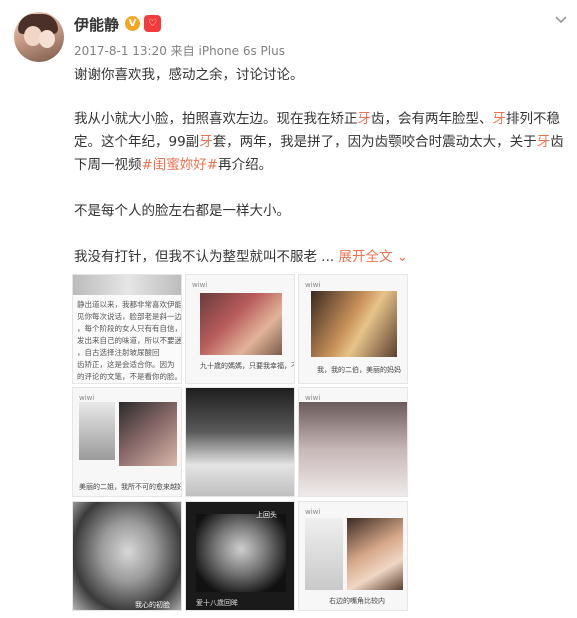 The width and height of the screenshot is (577, 618). I want to click on bridal-group-photo, so click(353, 449).